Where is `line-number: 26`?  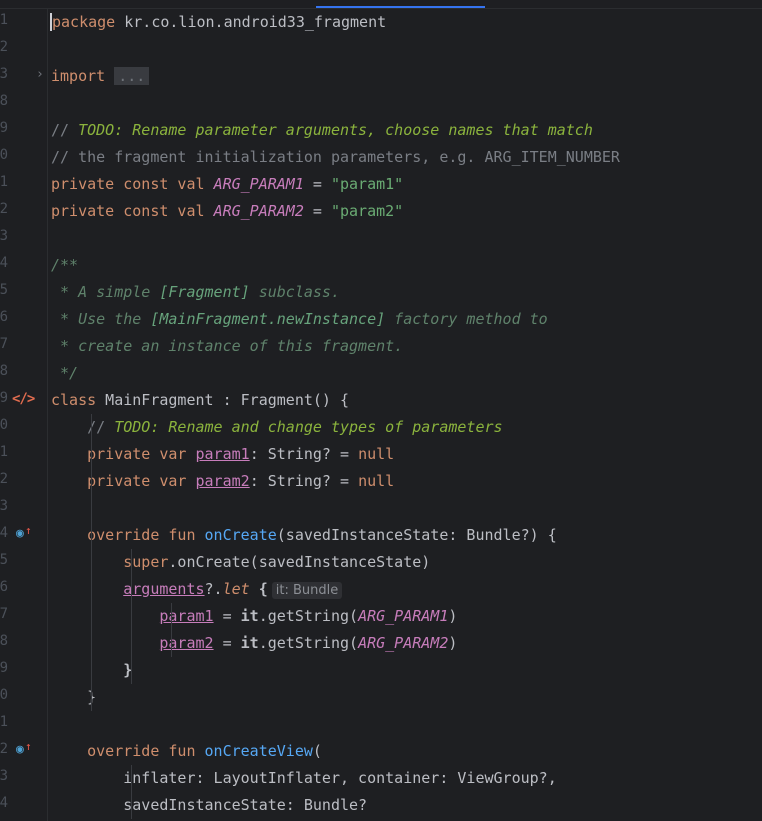
line-number: 26 is located at coordinates (4, 587).